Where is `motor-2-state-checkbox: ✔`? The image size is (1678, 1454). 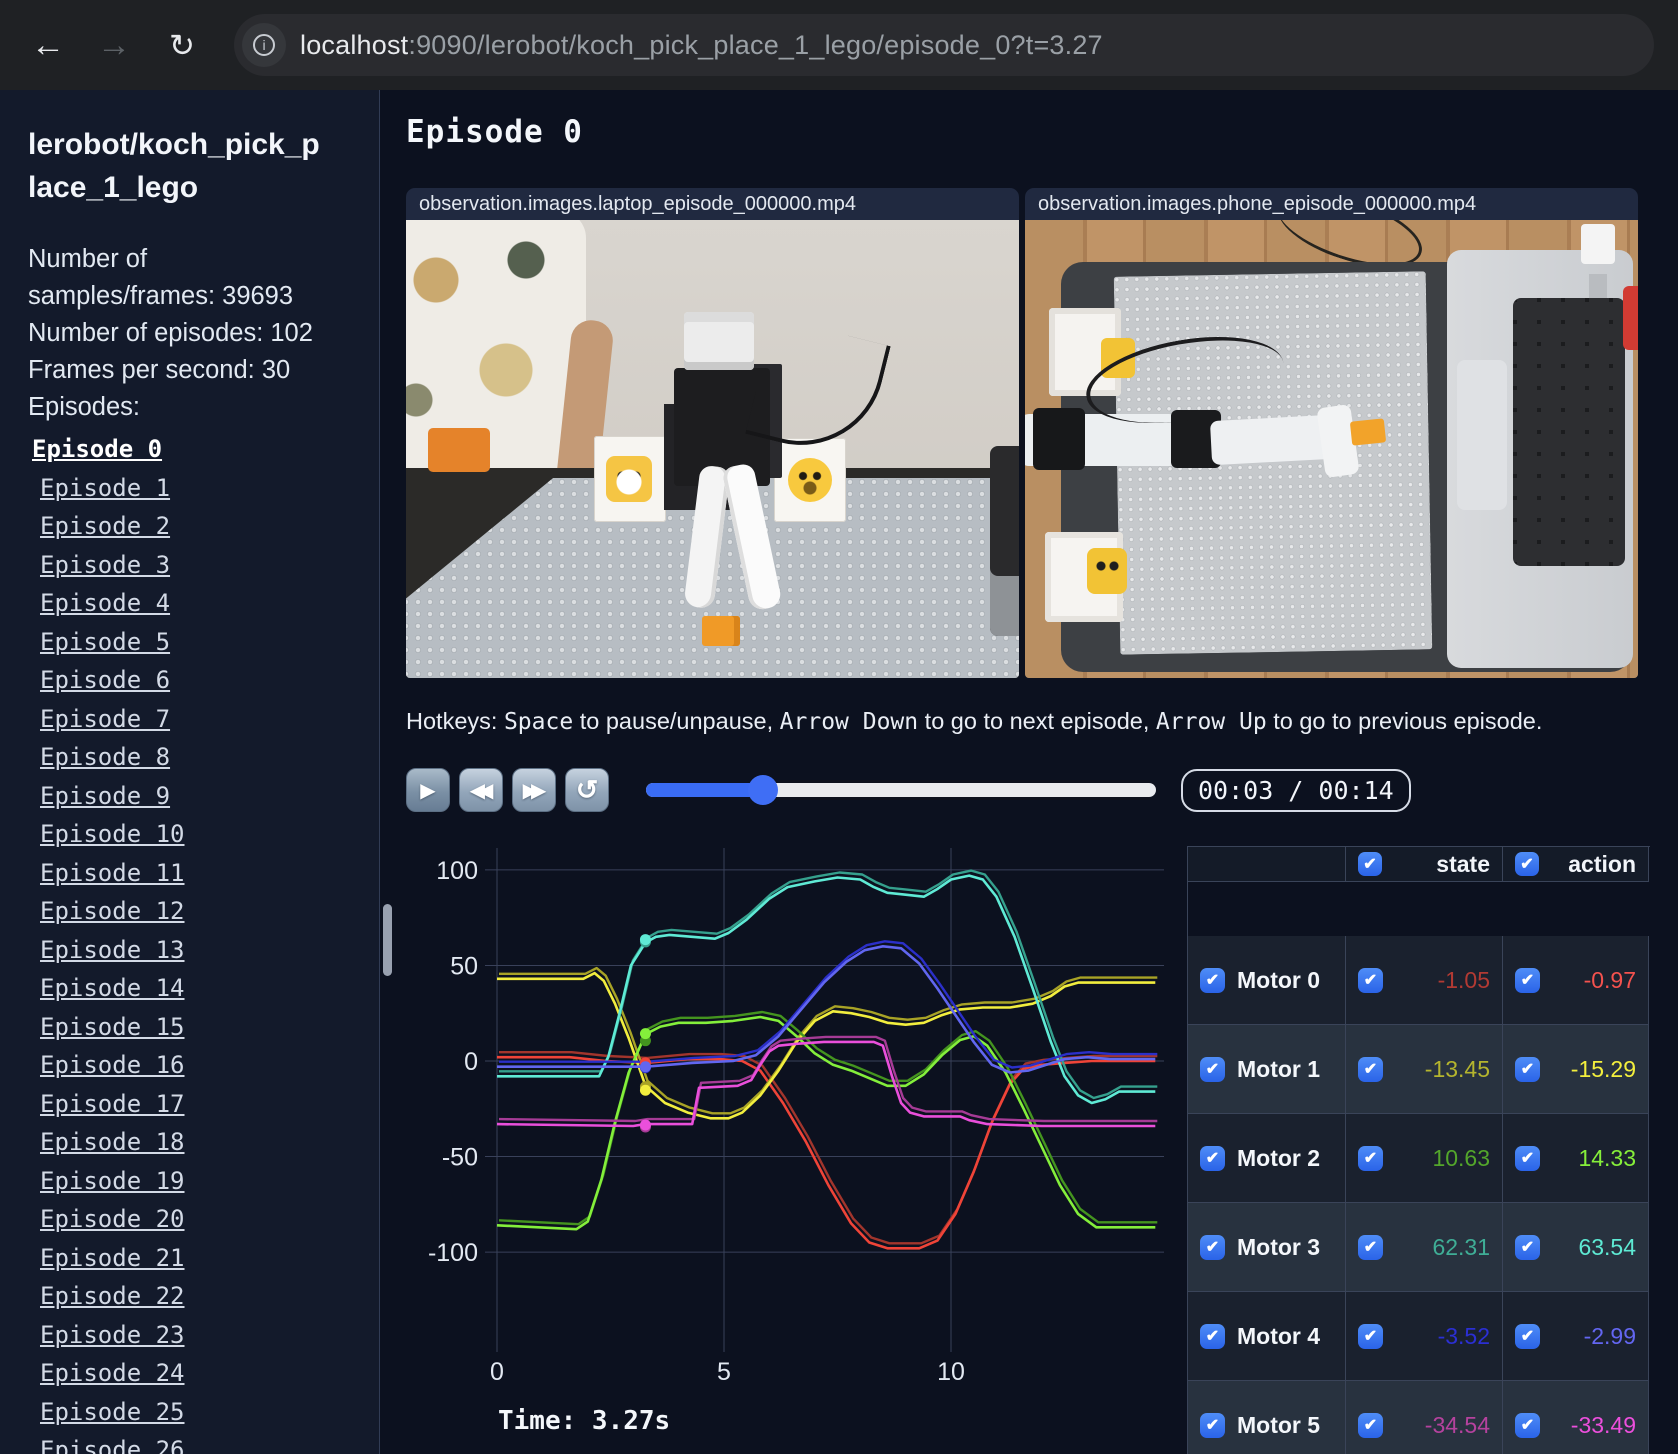
motor-2-state-checkbox: ✔ is located at coordinates (1370, 1158).